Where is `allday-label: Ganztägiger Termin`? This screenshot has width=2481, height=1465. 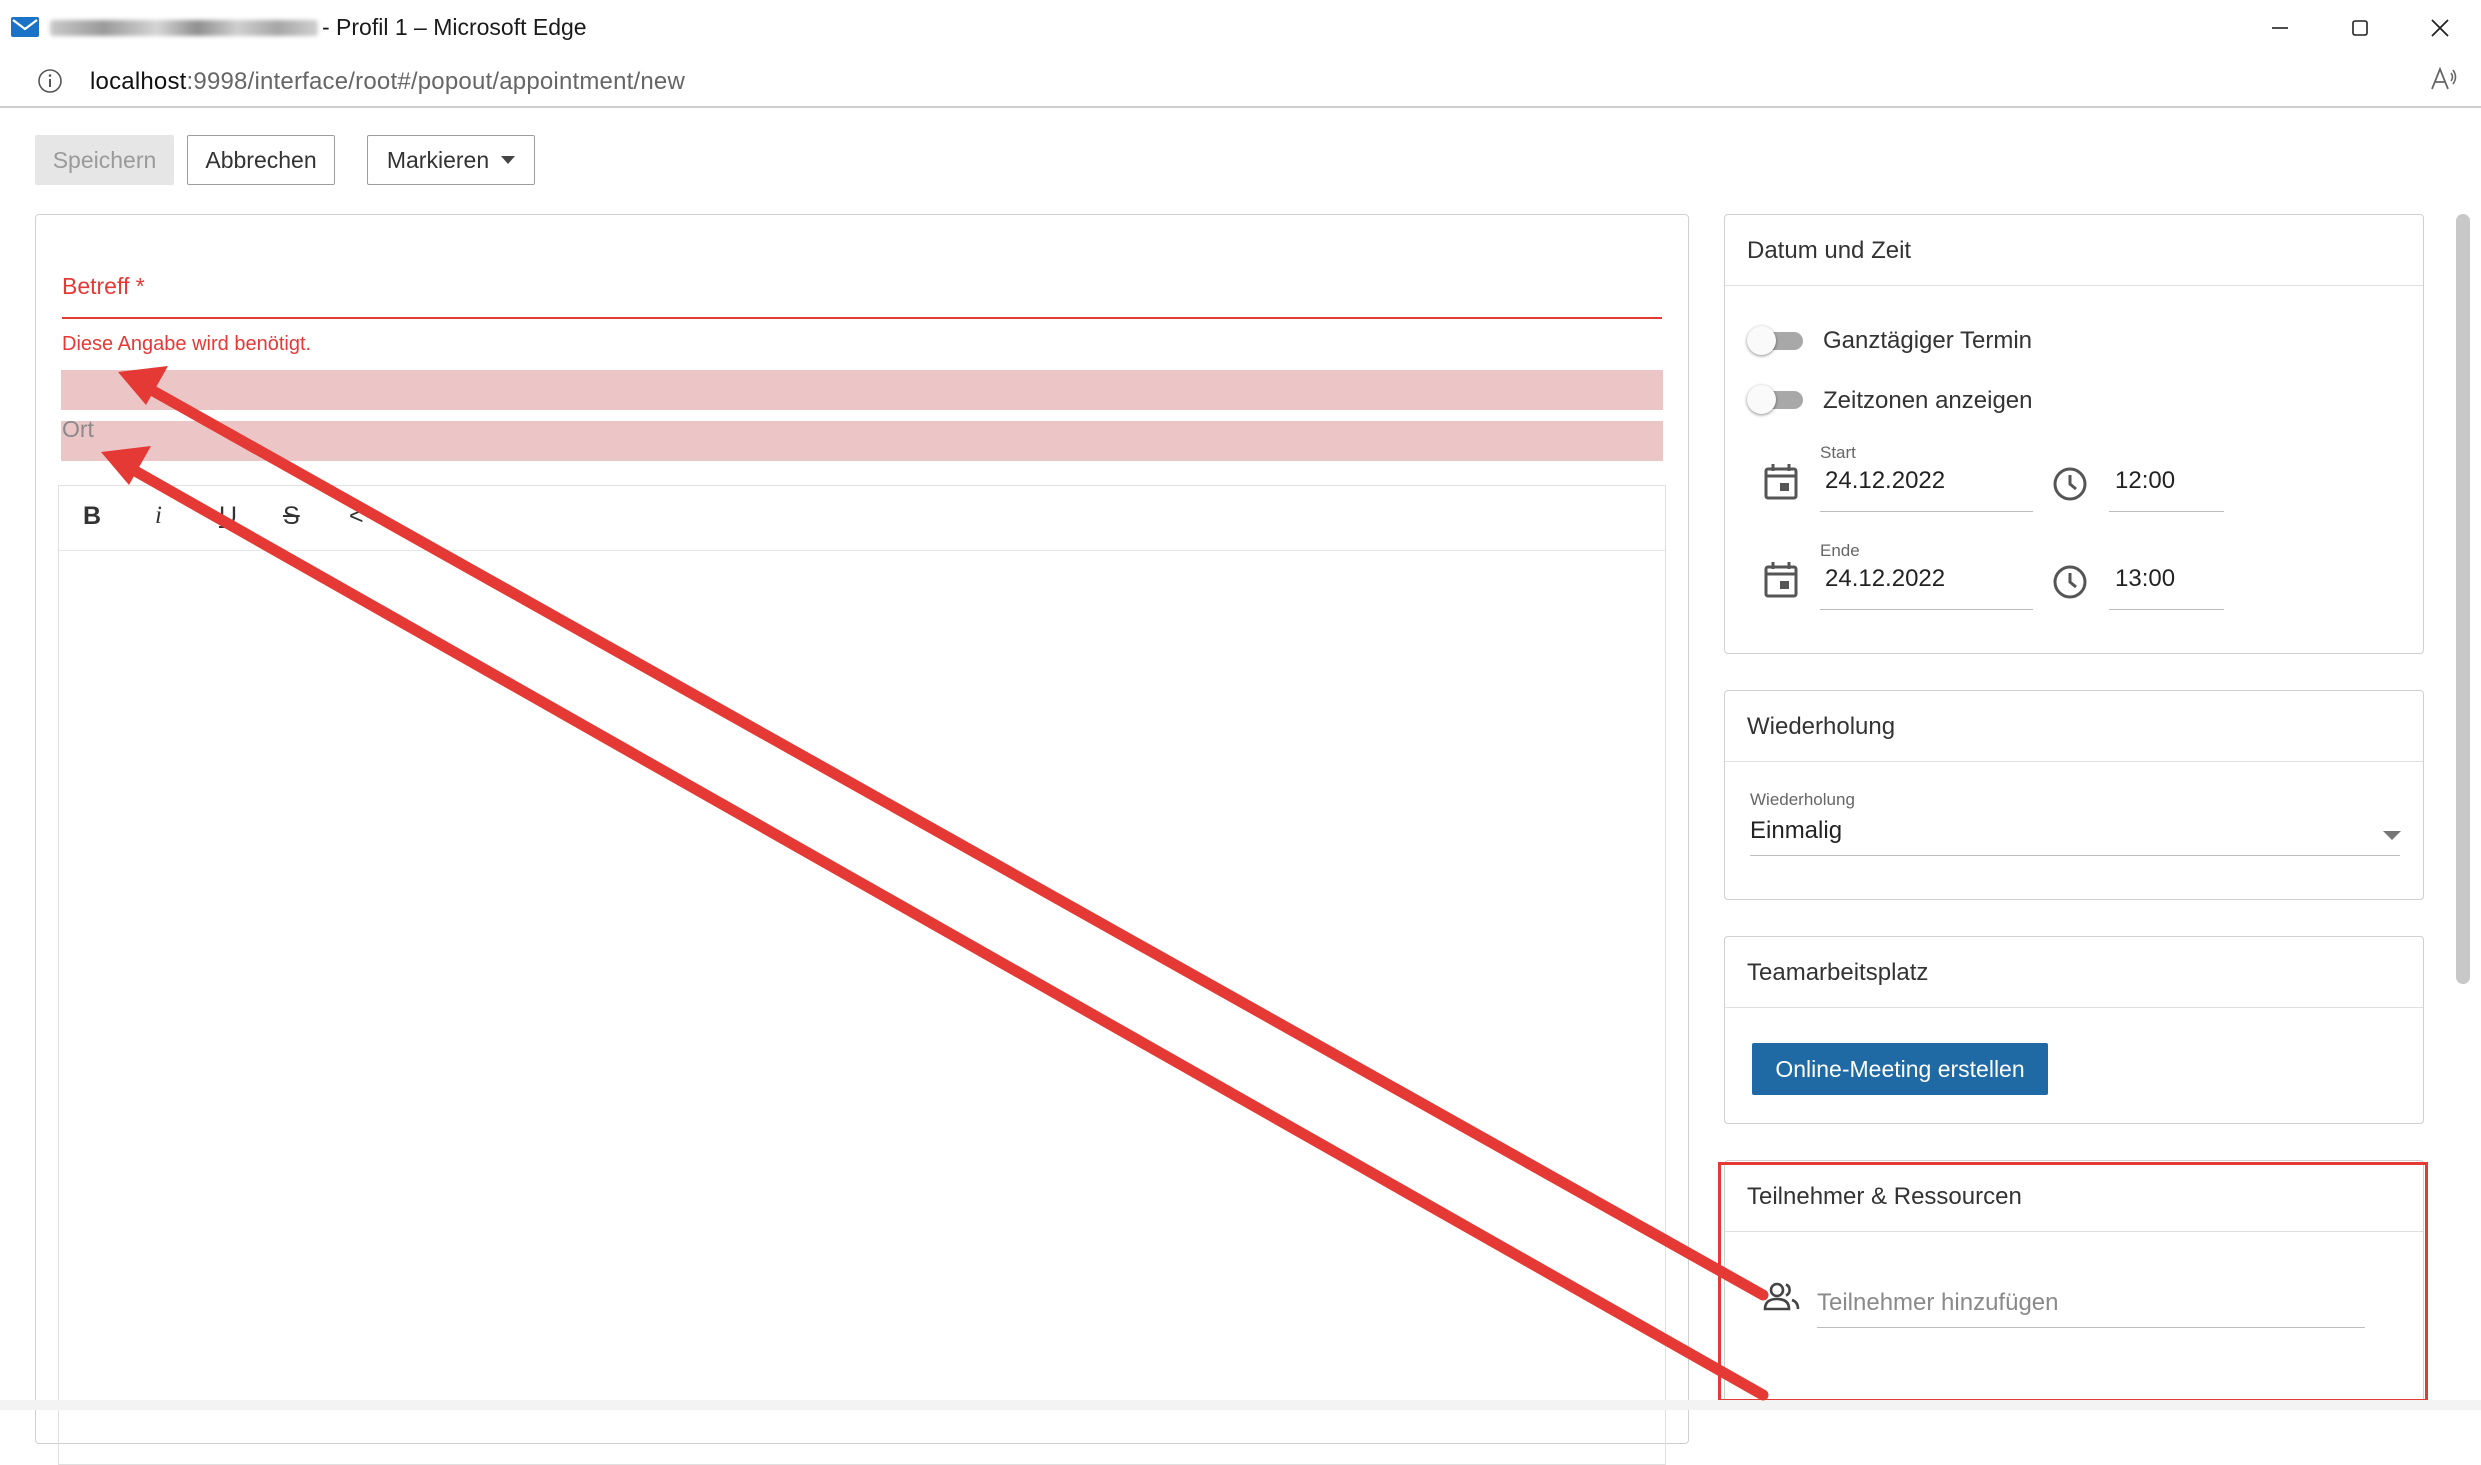
allday-label: Ganztägiger Termin is located at coordinates (1927, 340).